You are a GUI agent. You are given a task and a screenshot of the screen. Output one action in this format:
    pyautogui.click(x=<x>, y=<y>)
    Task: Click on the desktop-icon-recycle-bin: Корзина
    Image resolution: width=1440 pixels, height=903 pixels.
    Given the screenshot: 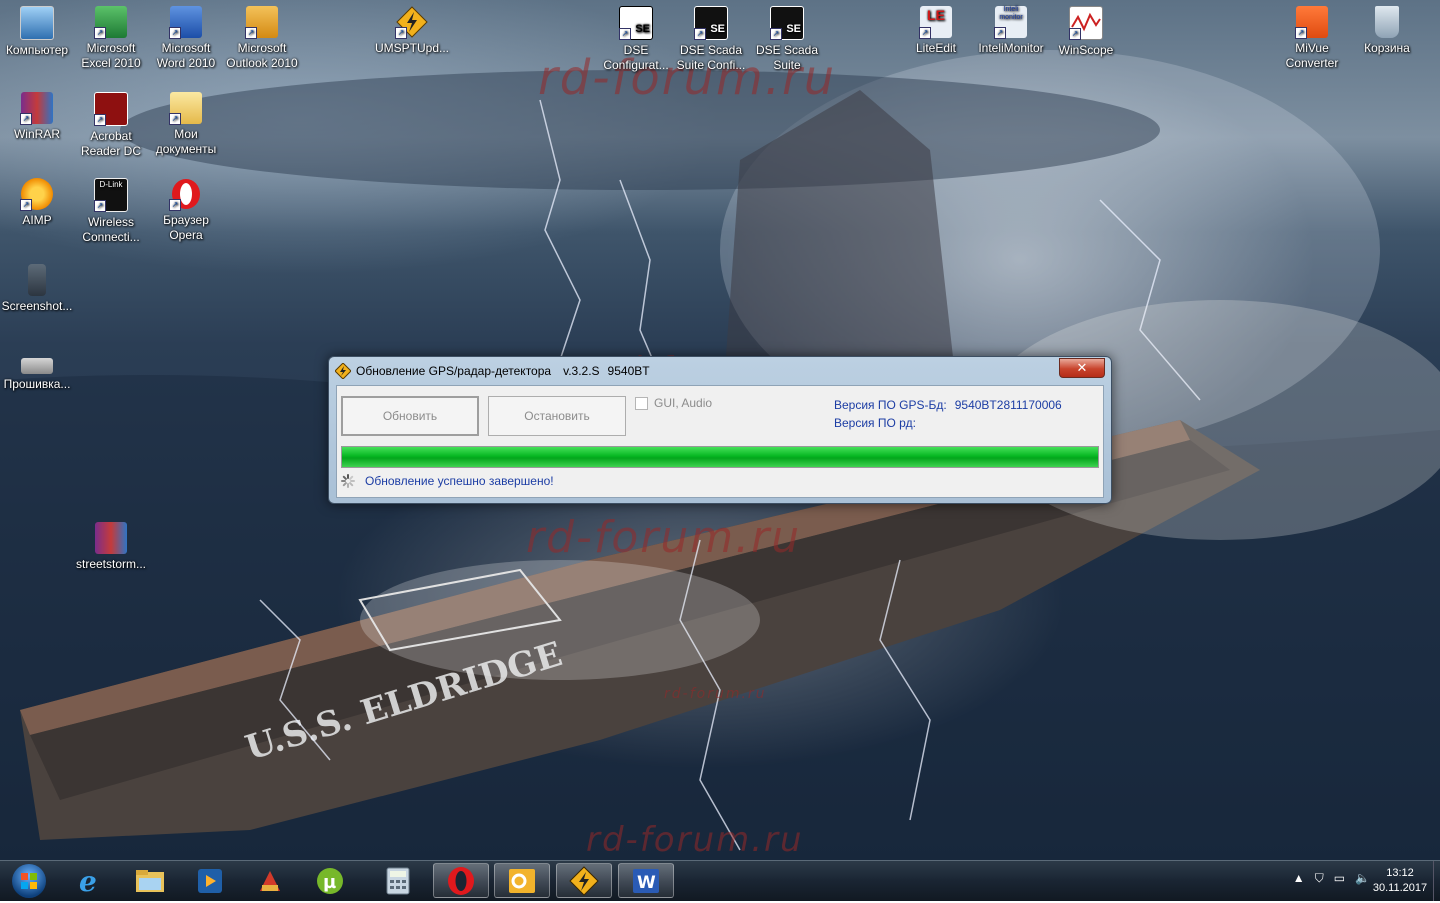 What is the action you would take?
    pyautogui.click(x=1387, y=28)
    